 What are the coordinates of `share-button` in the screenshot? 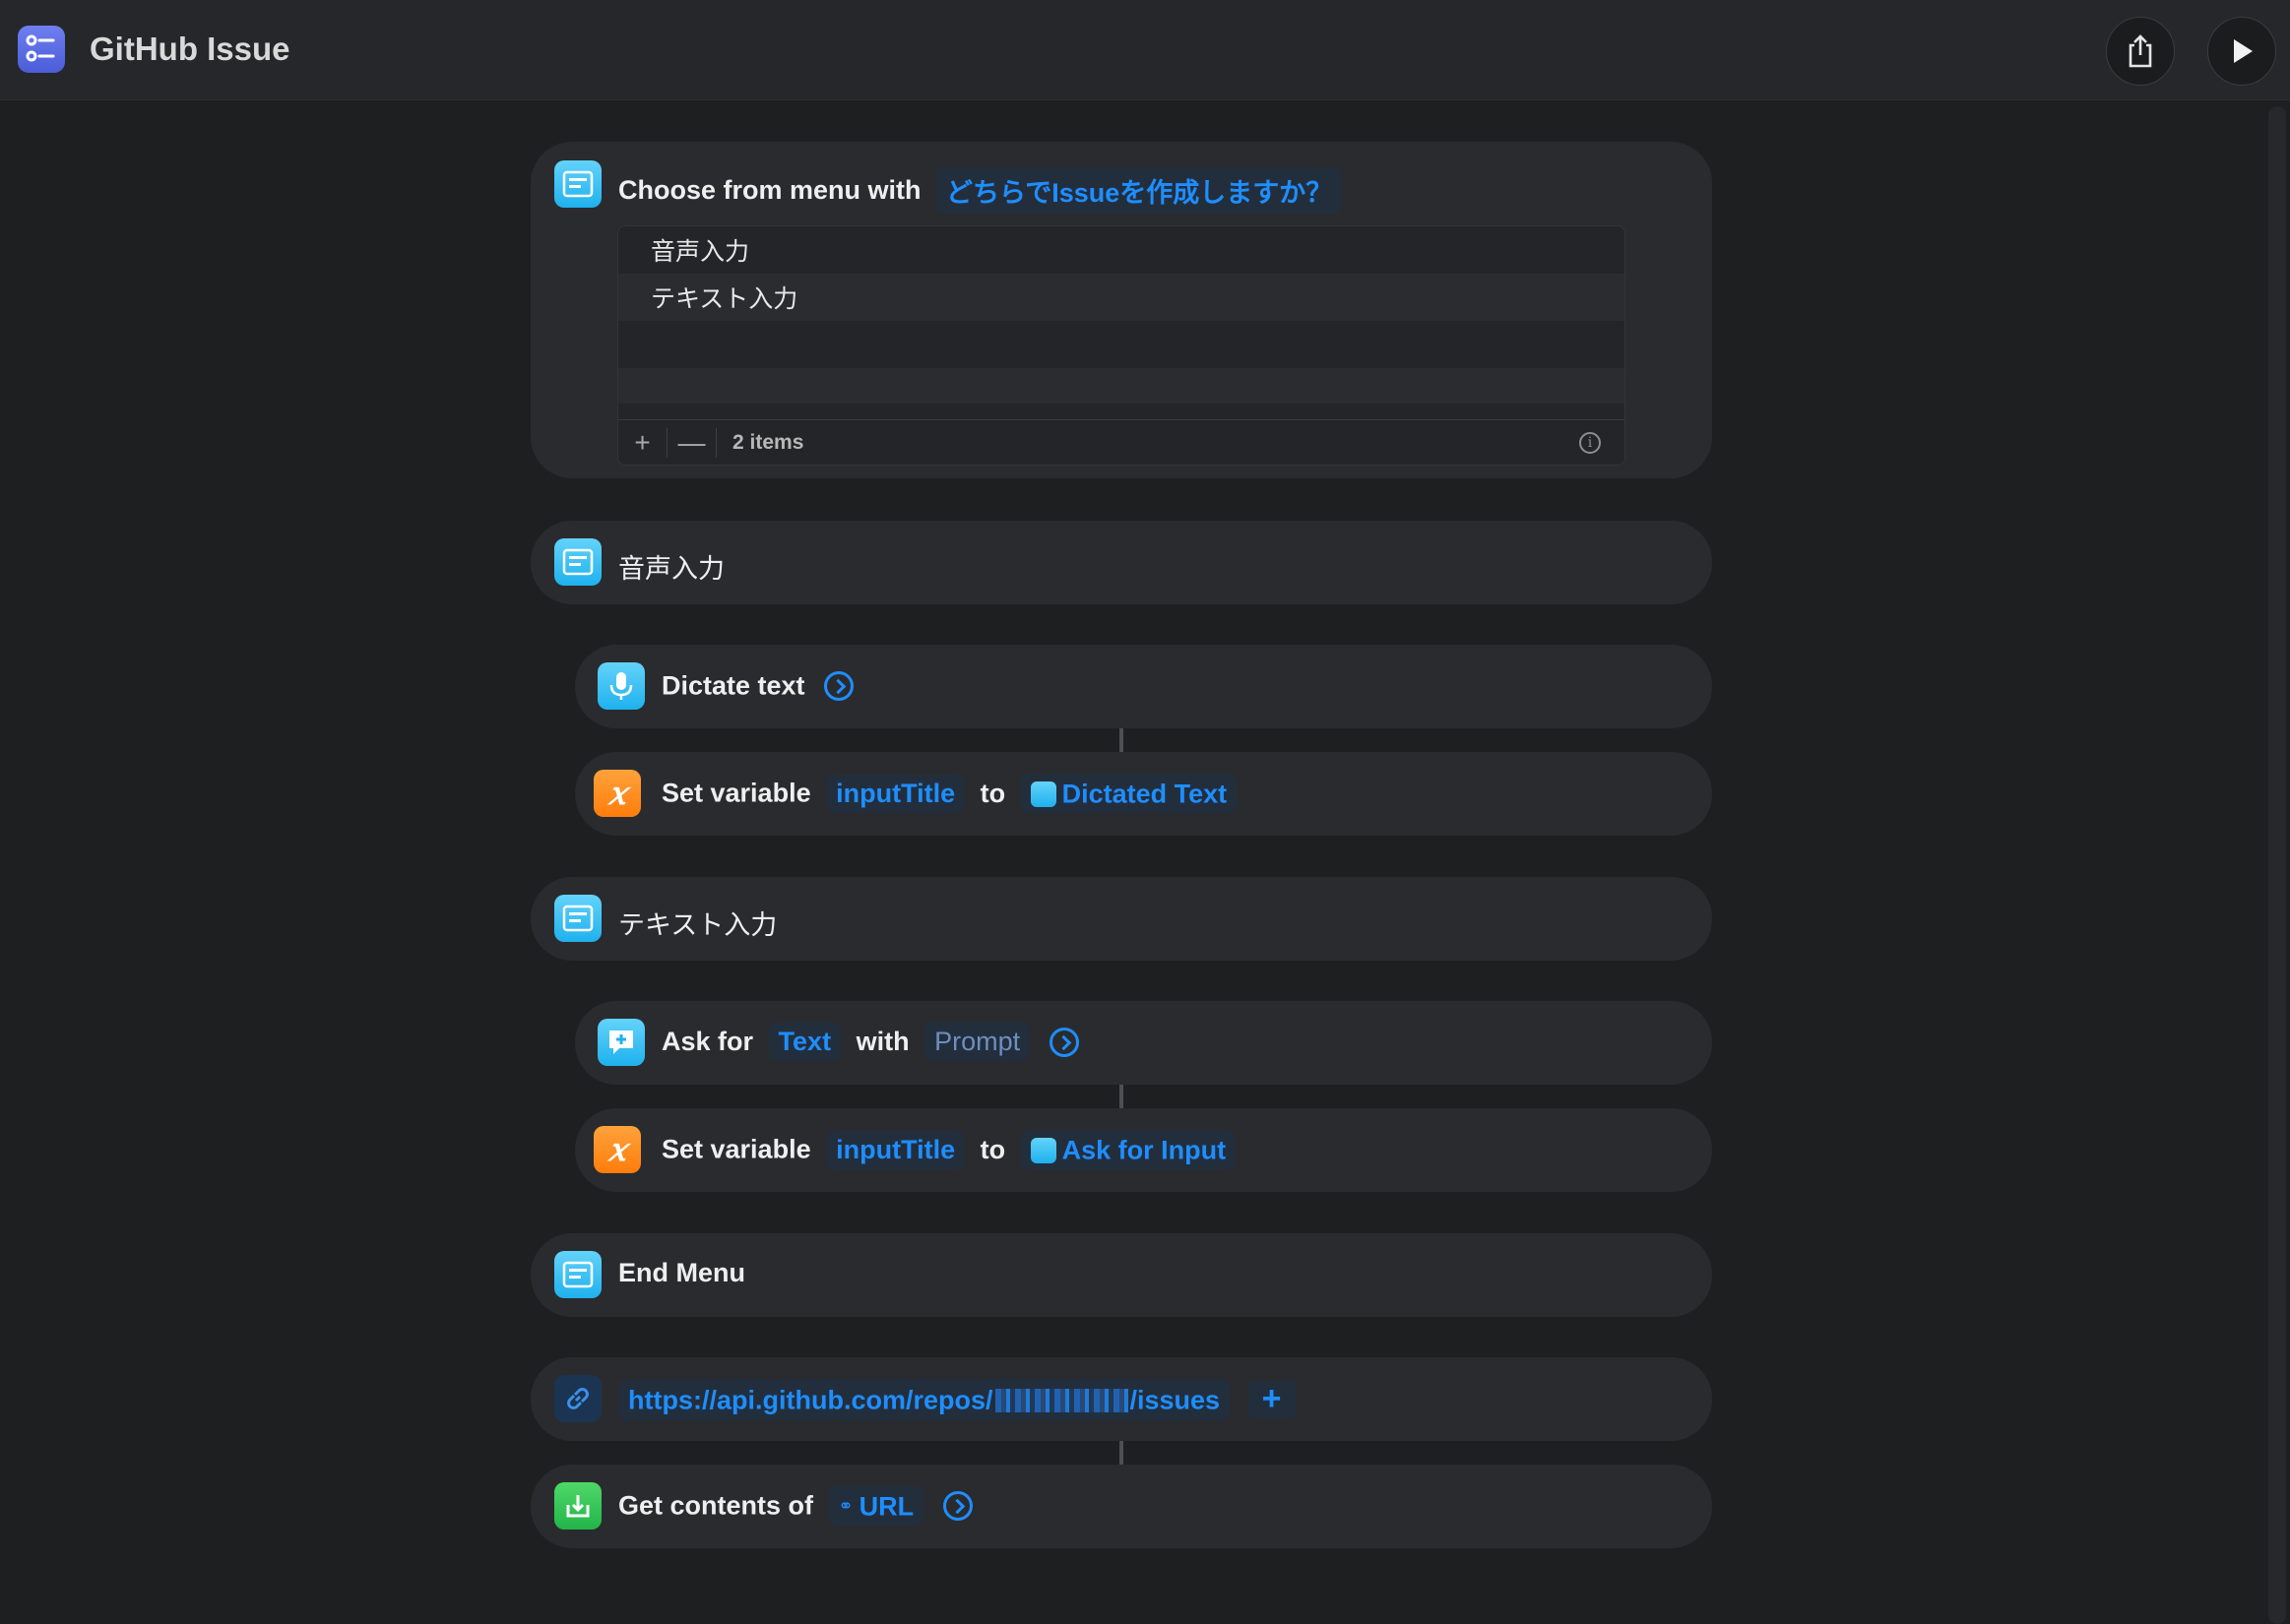 It's located at (2140, 51).